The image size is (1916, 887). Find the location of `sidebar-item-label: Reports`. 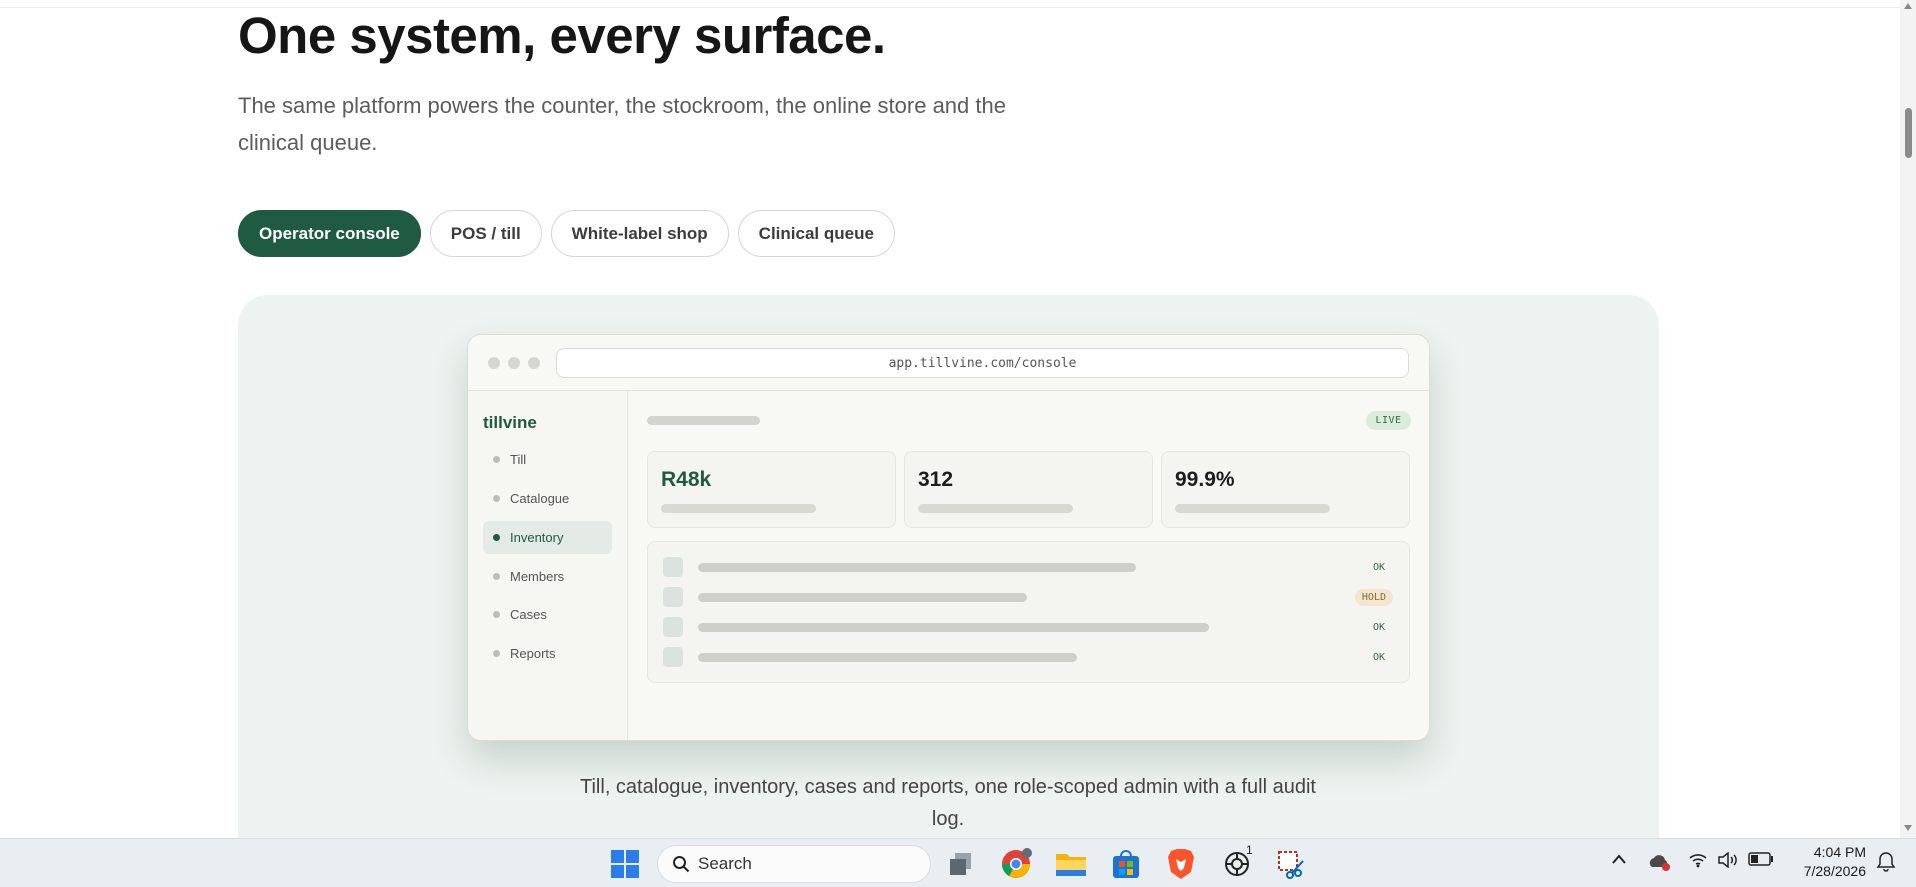

sidebar-item-label: Reports is located at coordinates (533, 653).